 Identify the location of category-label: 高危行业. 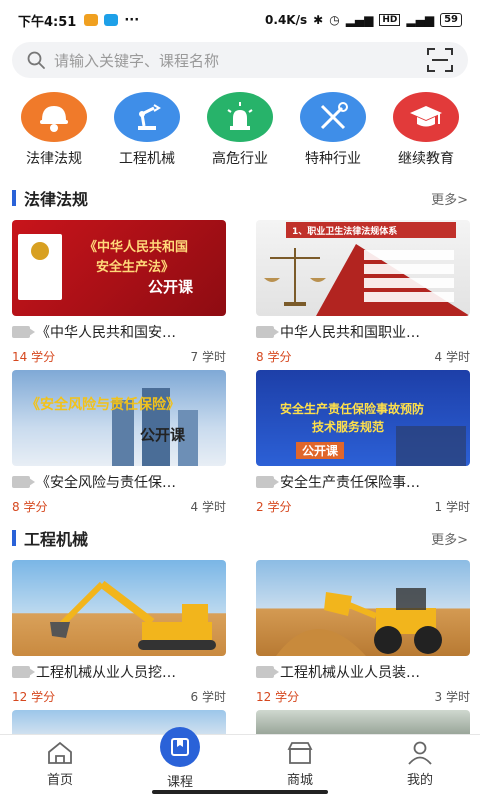
(240, 159).